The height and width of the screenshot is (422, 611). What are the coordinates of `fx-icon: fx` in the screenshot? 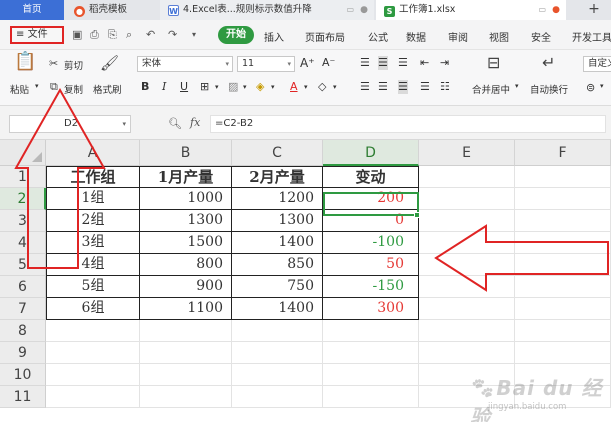 It's located at (195, 122).